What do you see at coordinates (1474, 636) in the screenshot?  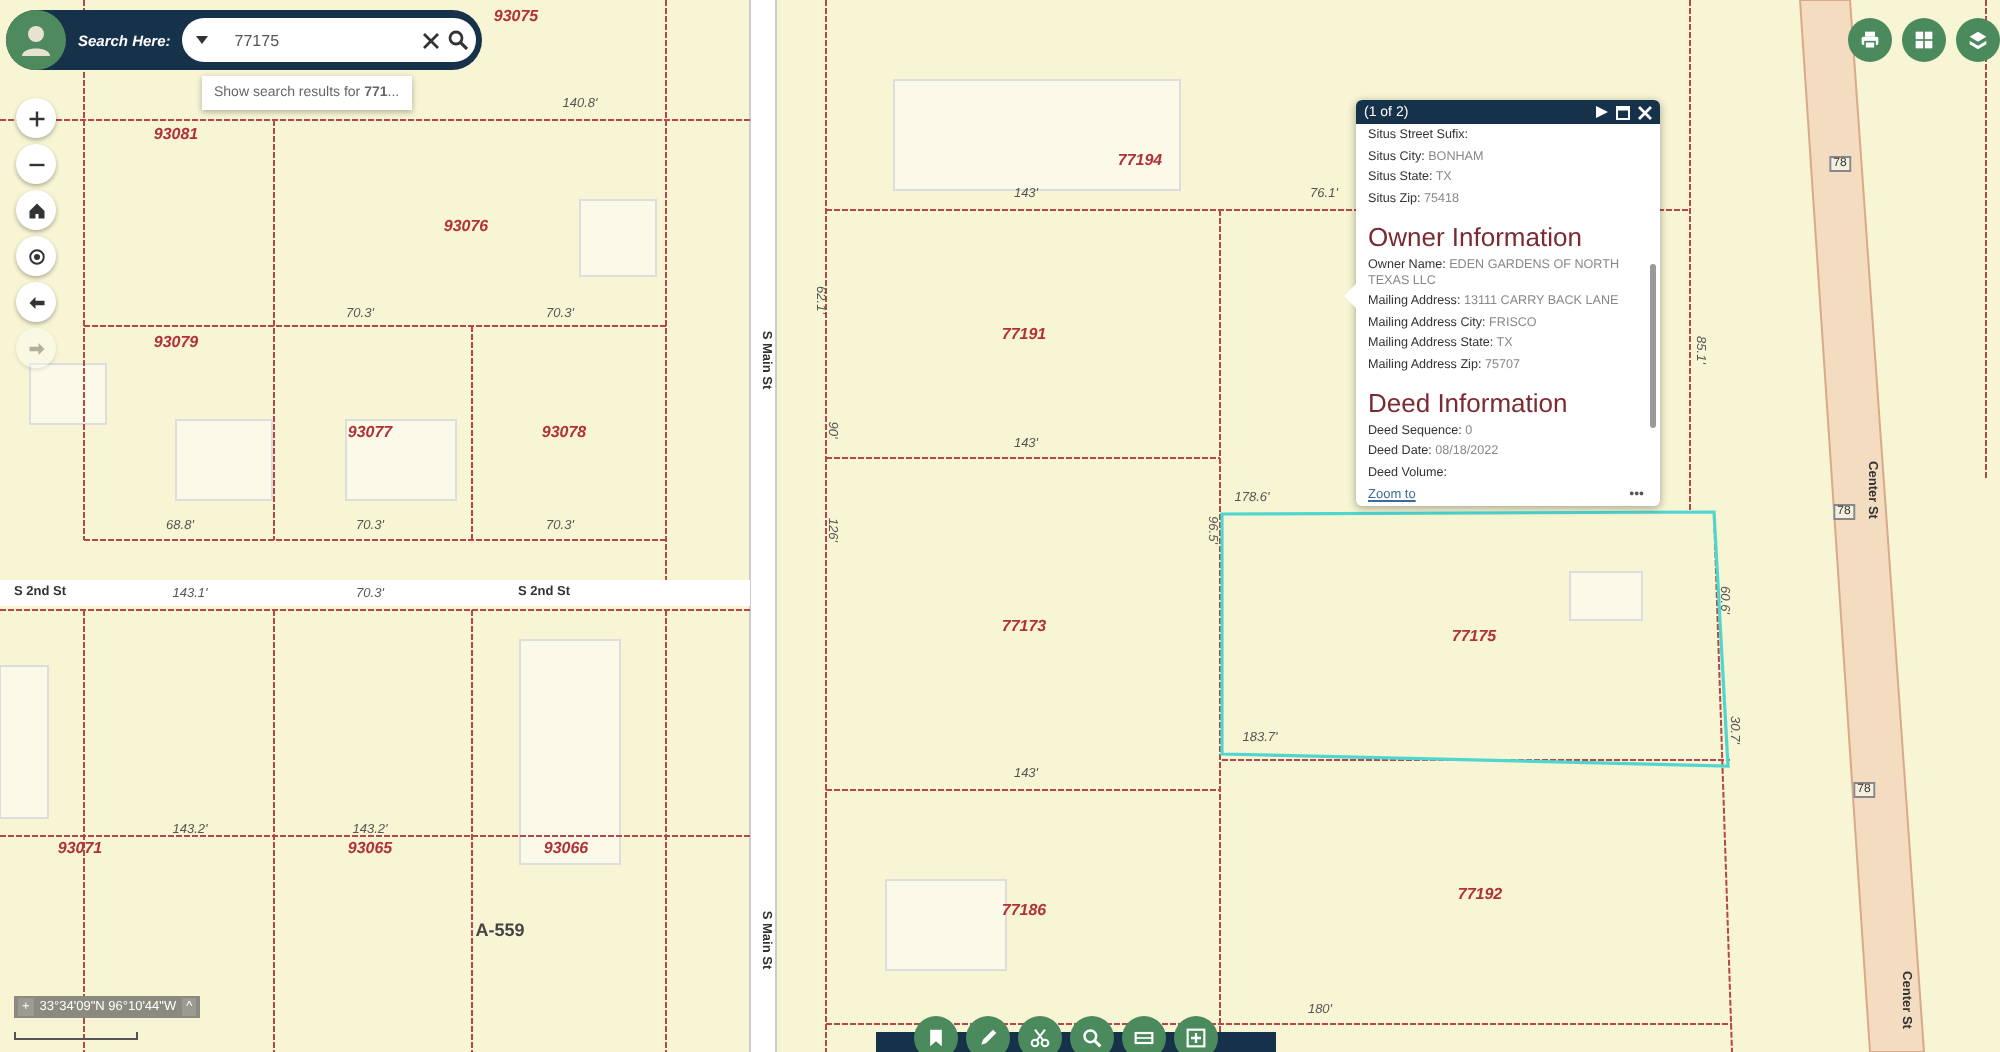 I see `parcel-number: 77175` at bounding box center [1474, 636].